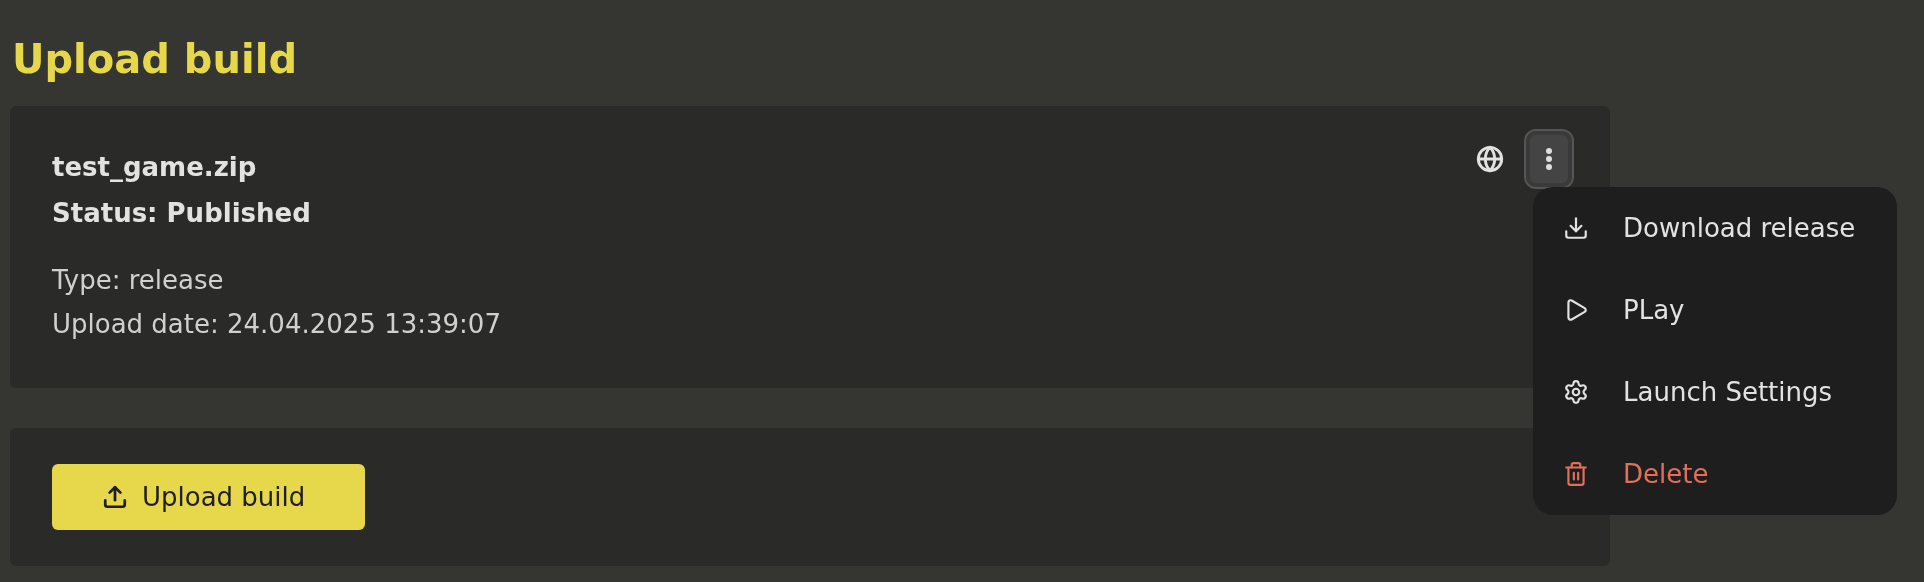 Image resolution: width=1924 pixels, height=582 pixels. Describe the element at coordinates (1715, 392) in the screenshot. I see `menu-item: Launch Settings` at that location.